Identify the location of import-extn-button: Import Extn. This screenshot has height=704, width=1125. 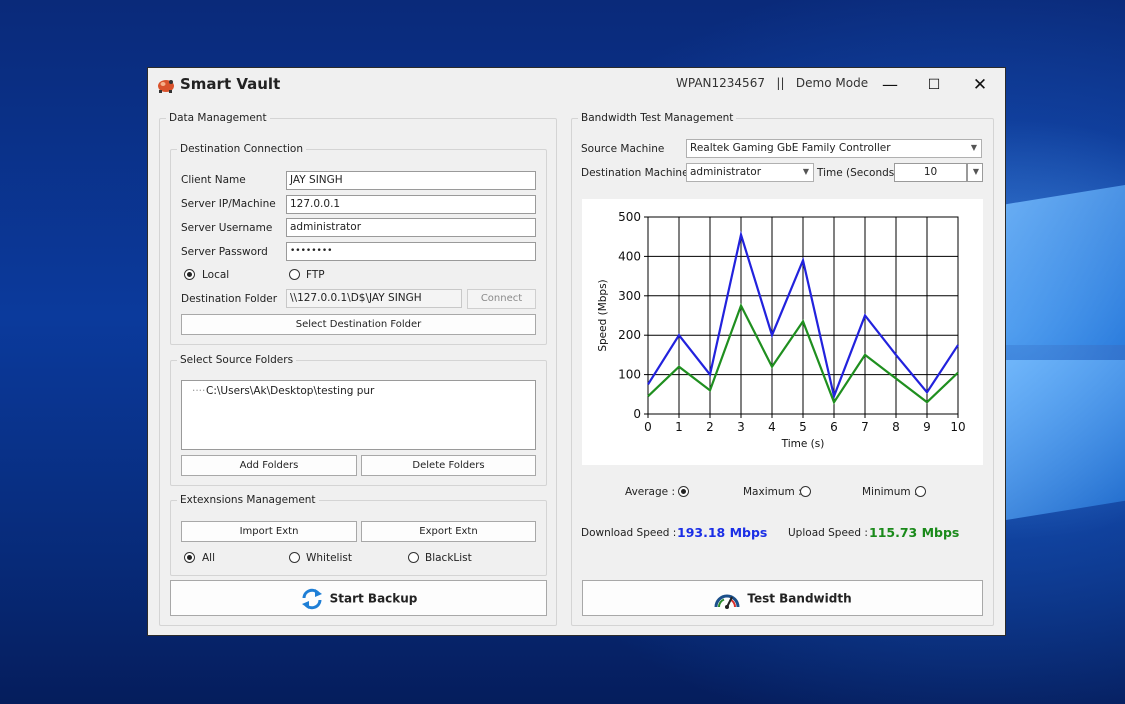
(269, 531).